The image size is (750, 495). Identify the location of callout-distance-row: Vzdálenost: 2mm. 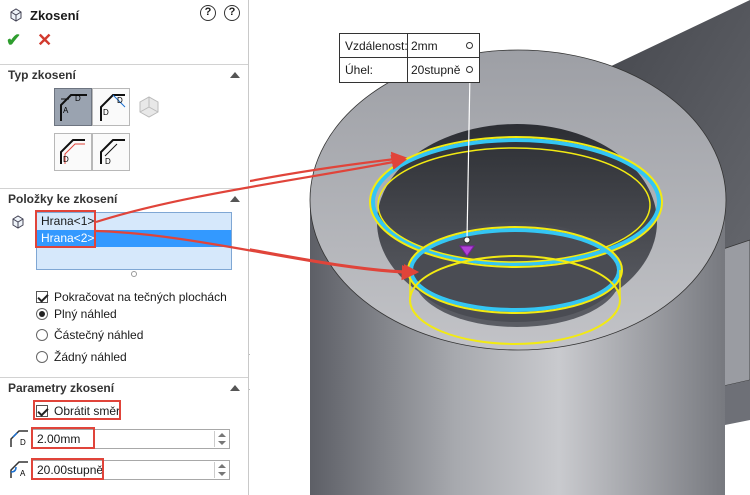
(409, 46).